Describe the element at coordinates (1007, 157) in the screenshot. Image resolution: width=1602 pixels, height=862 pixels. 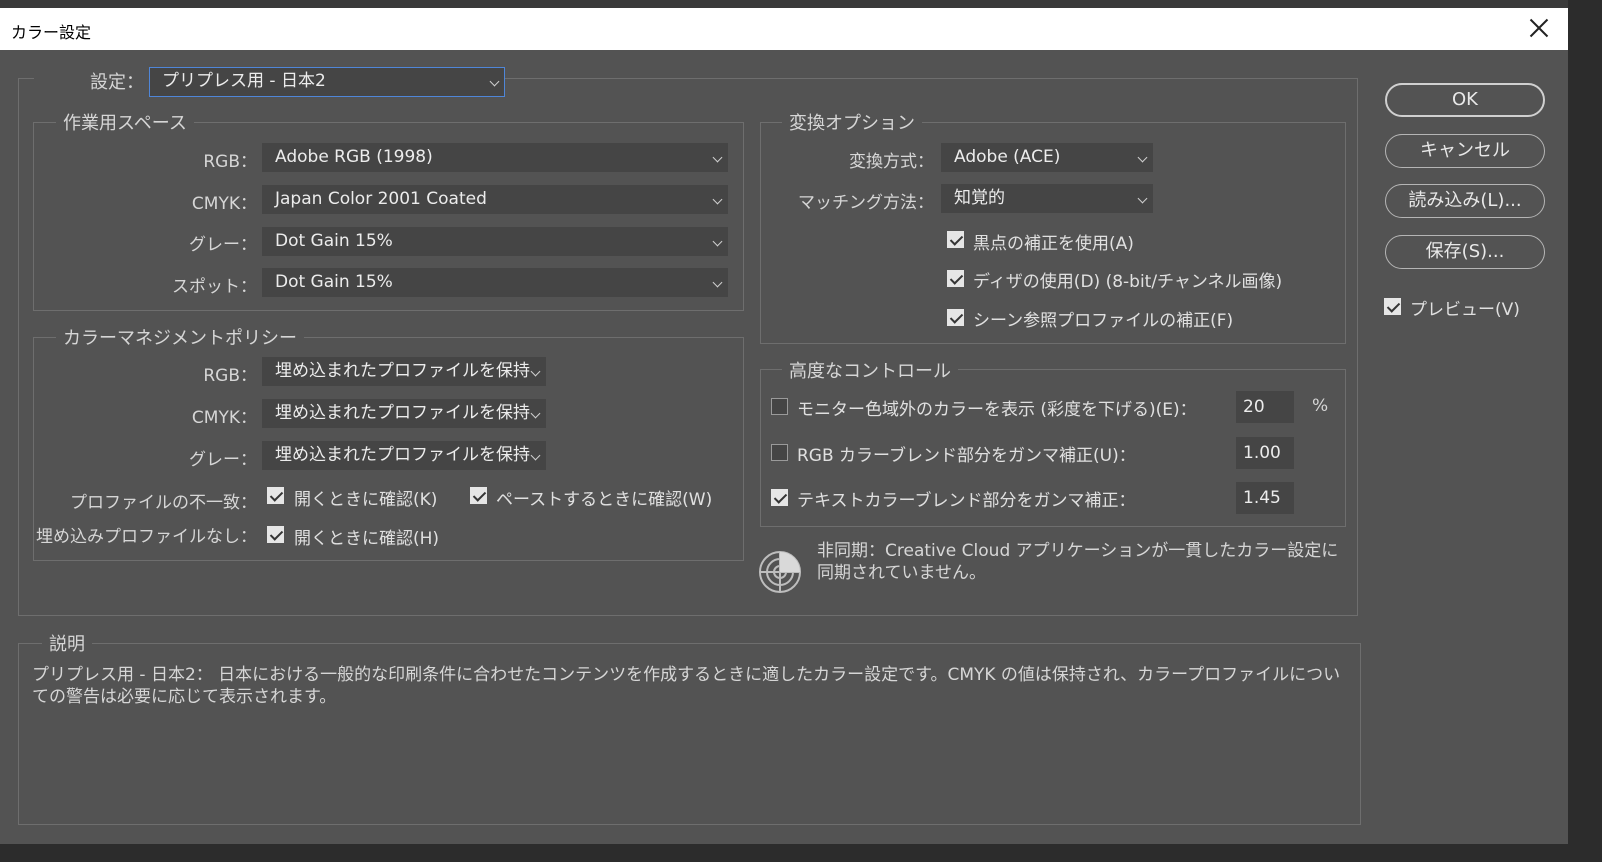
I see `engine-value: Adobe (ACE)` at that location.